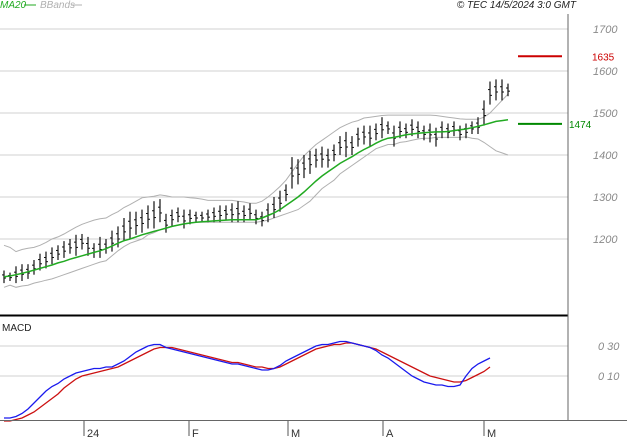 This screenshot has height=440, width=627. I want to click on source-timestamp: © TEC 14/5/2024 3:0 GMT, so click(517, 5).